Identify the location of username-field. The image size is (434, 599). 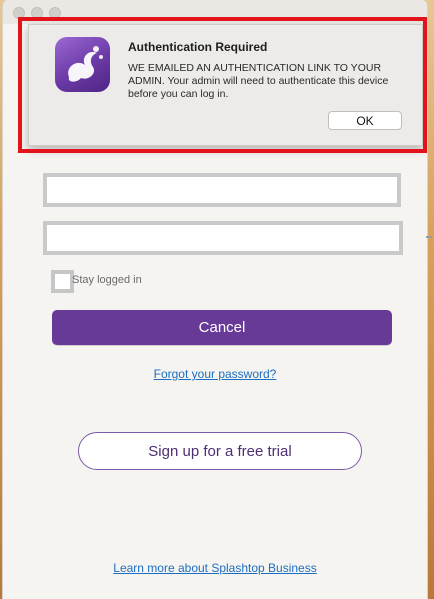
(222, 190).